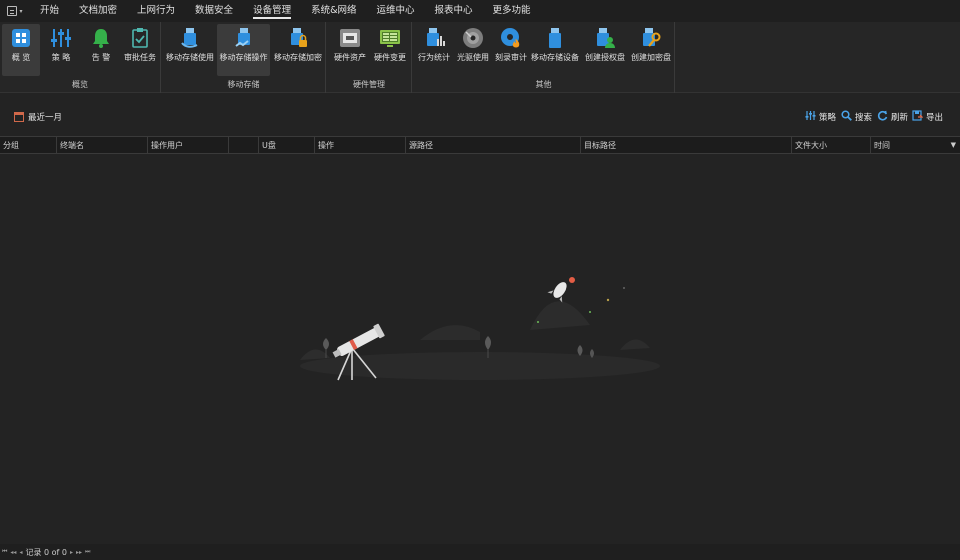  Describe the element at coordinates (28, 145) in the screenshot. I see `column-header-group: 分组` at that location.